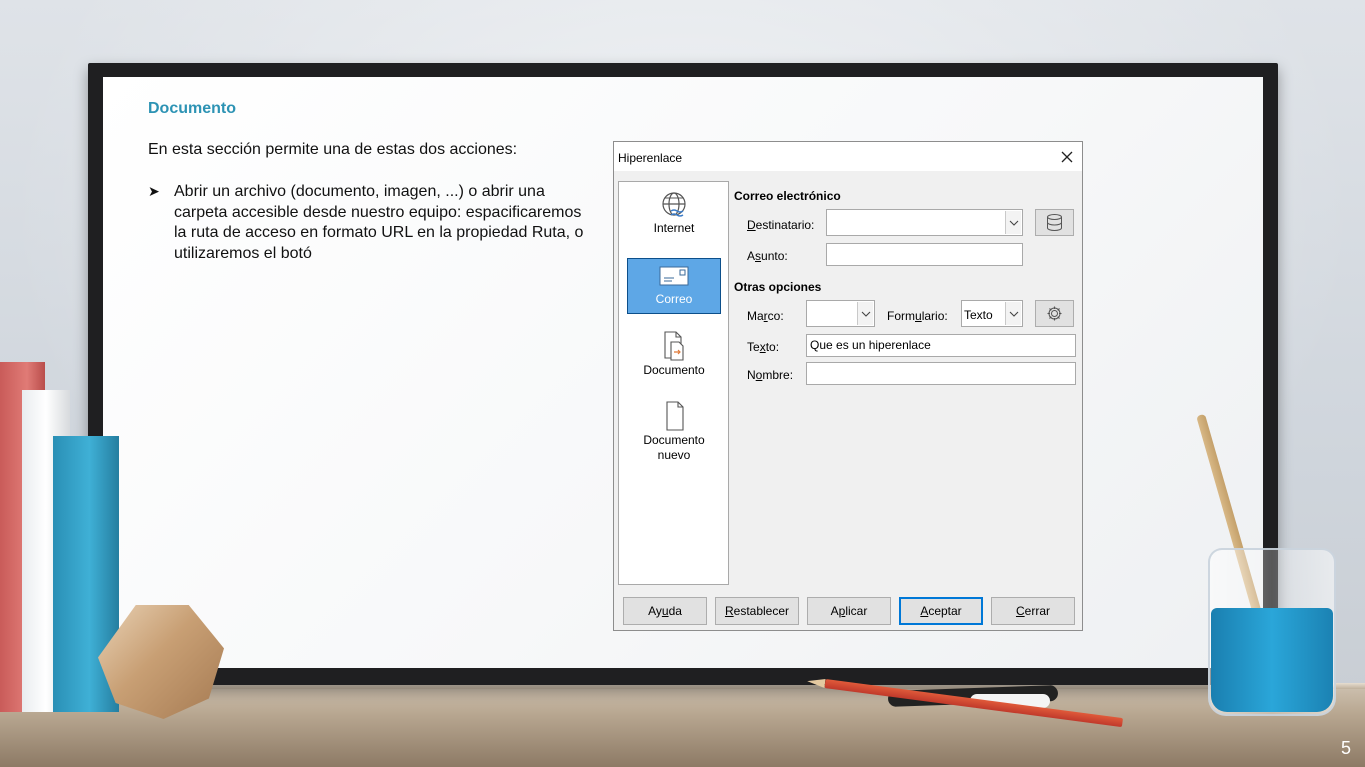 This screenshot has width=1365, height=767. I want to click on frame-combobox, so click(840, 313).